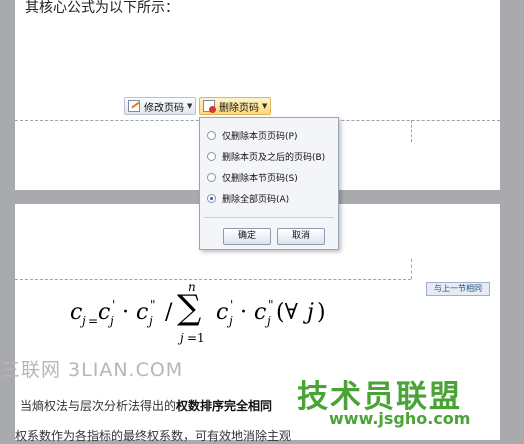  Describe the element at coordinates (411, 131) in the screenshot. I see `margin-guide` at that location.